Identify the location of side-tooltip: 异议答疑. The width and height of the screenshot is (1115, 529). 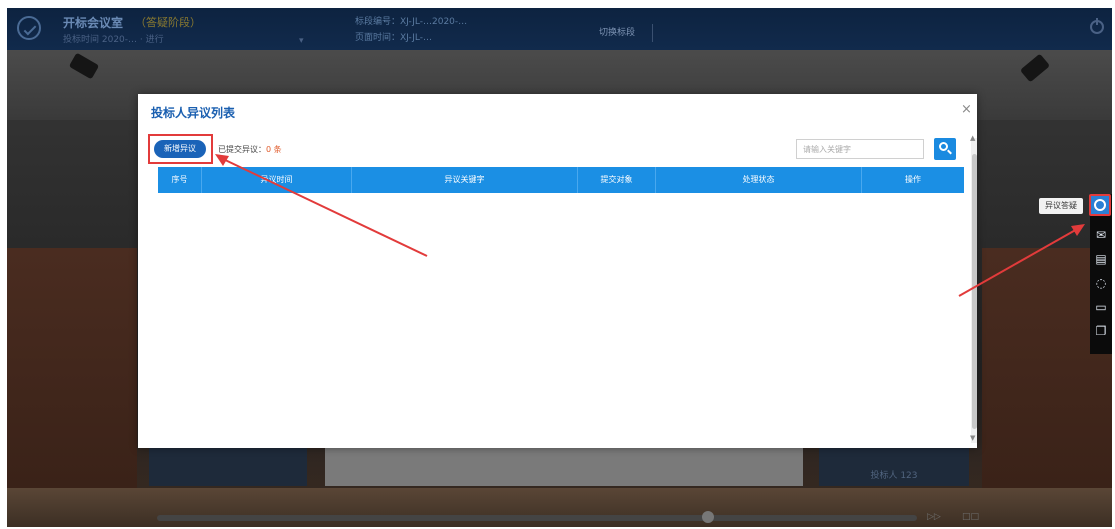
(1061, 206).